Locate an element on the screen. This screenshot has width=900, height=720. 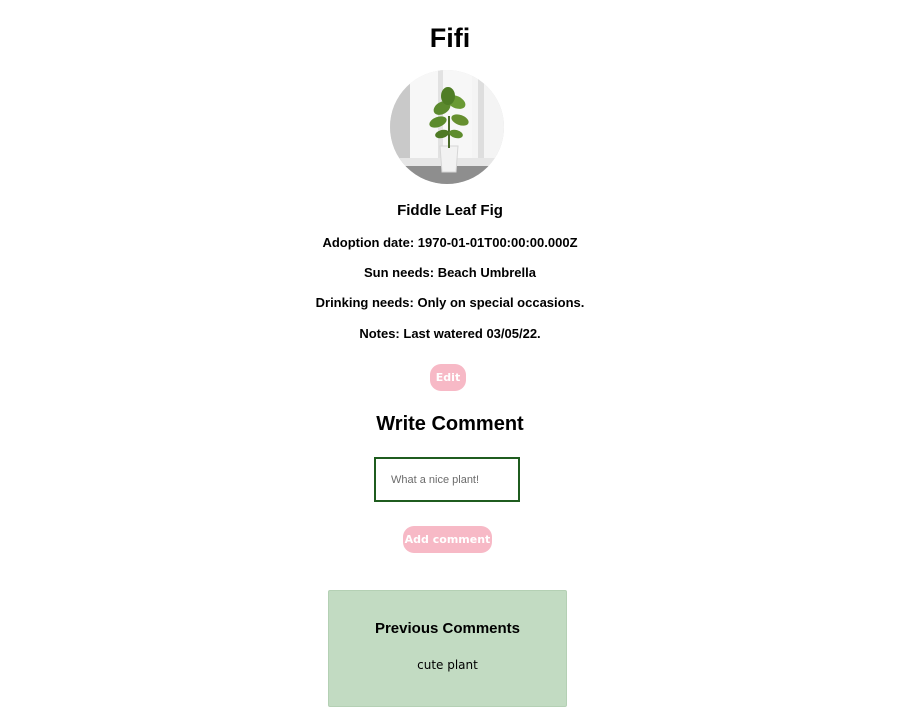
plant-photo is located at coordinates (447, 127).